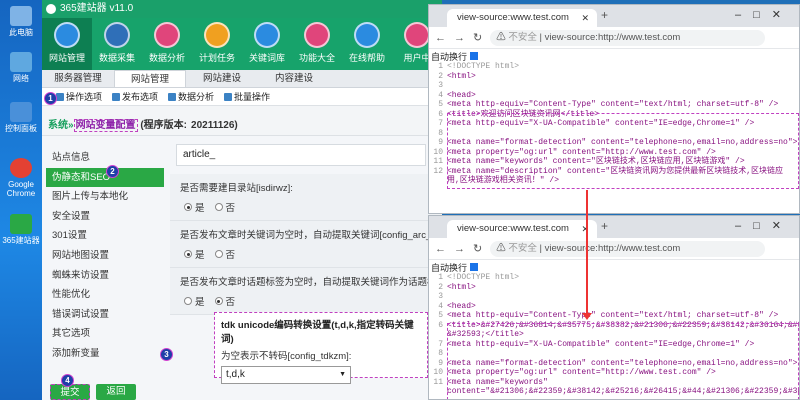  Describe the element at coordinates (294, 78) in the screenshot. I see `tab-content: 内容建设` at that location.